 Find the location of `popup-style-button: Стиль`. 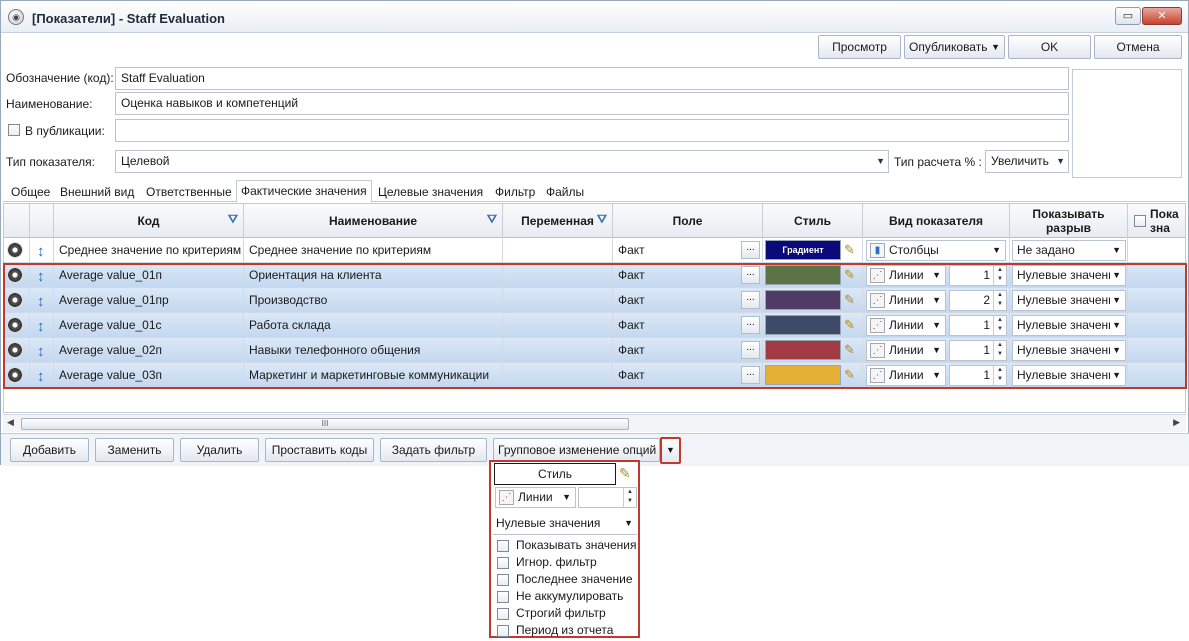

popup-style-button: Стиль is located at coordinates (555, 474).